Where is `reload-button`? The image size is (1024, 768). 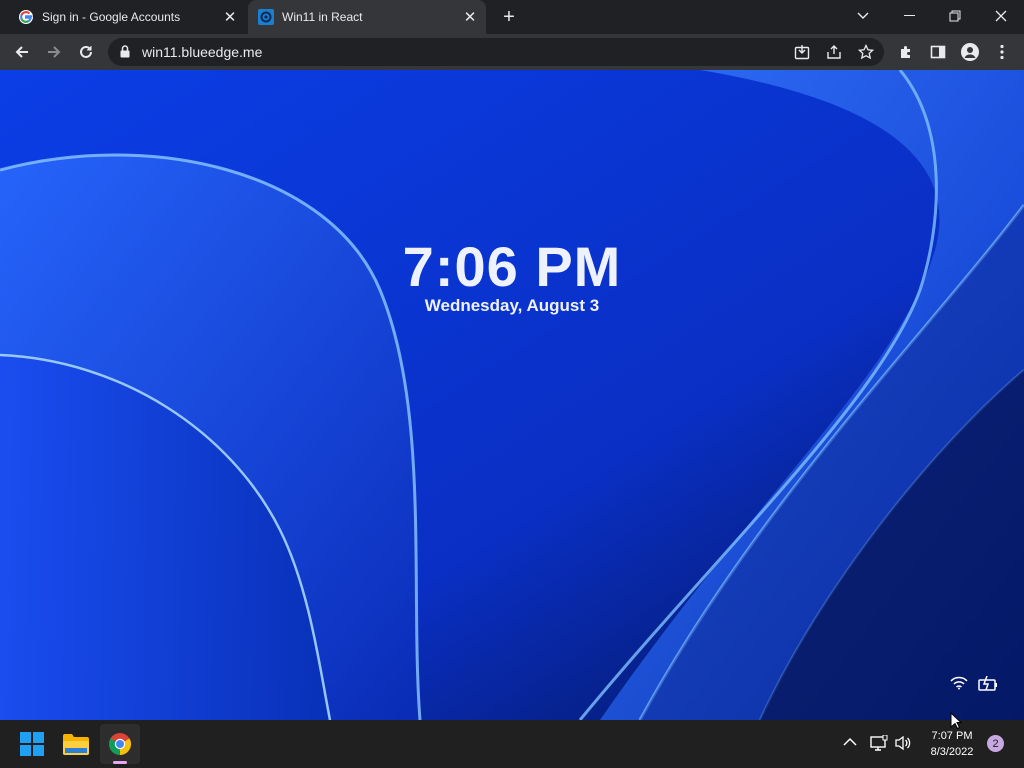
reload-button is located at coordinates (86, 52).